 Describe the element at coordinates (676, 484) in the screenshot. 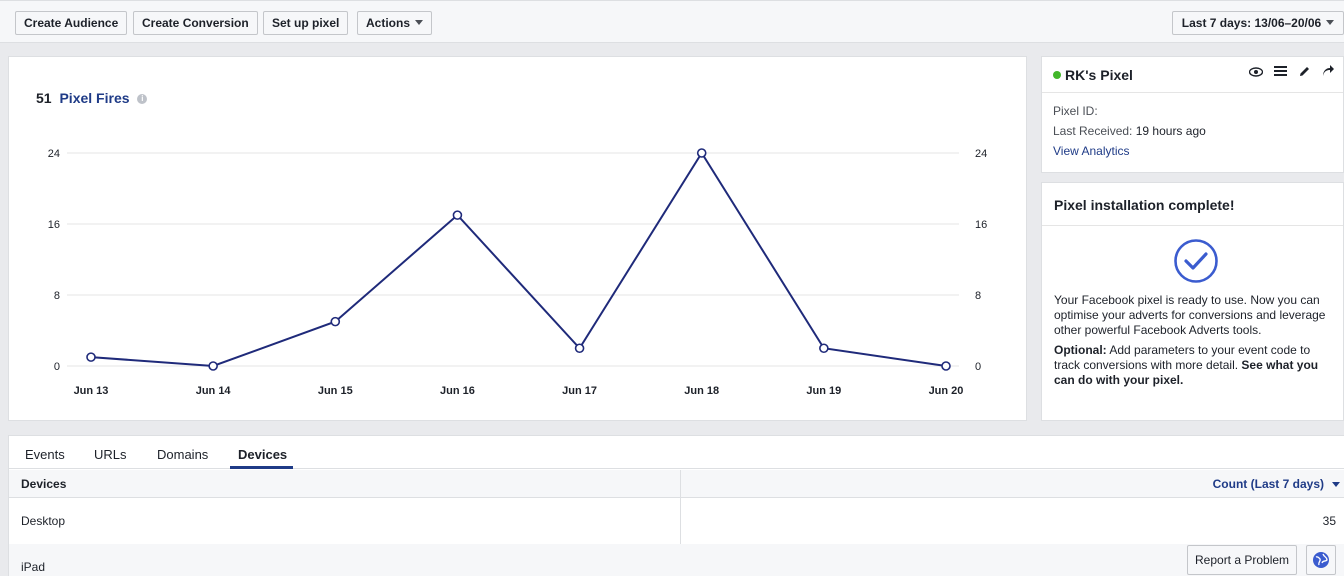

I see `table-header: Devices Count (Last 7 days)` at that location.